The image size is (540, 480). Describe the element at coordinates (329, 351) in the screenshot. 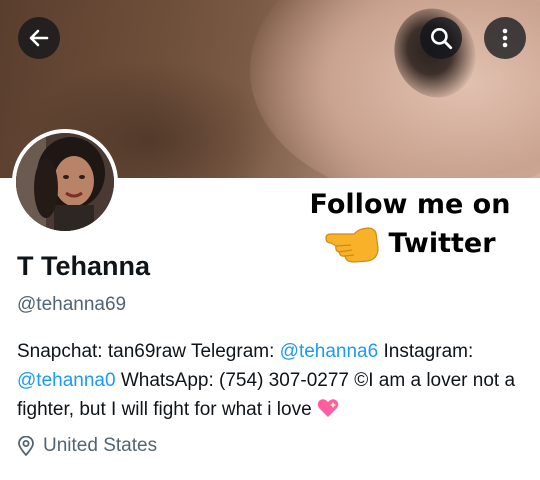

I see `mention-link-tehanna6: @tehanna6` at that location.